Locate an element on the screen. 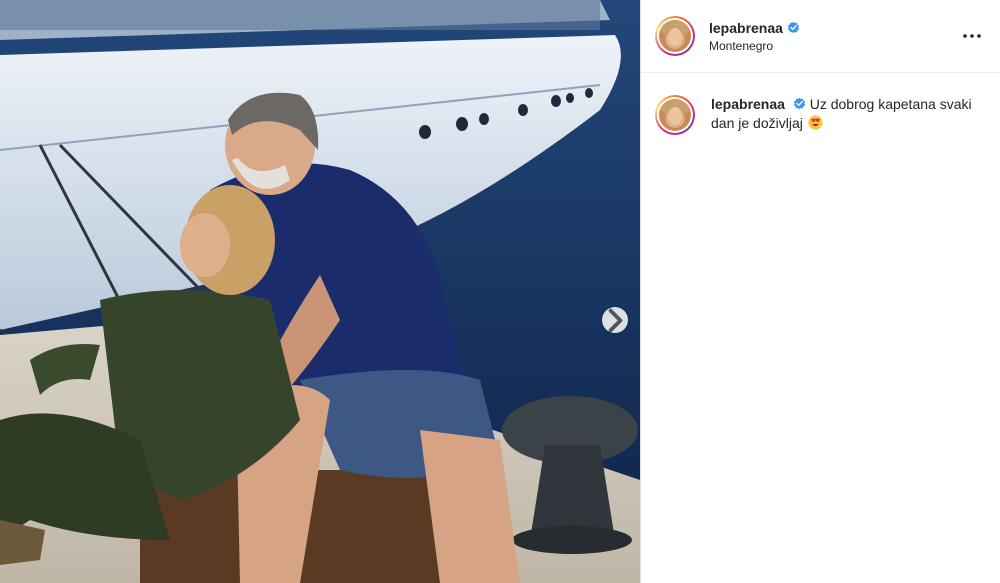  next-photo-button is located at coordinates (615, 320).